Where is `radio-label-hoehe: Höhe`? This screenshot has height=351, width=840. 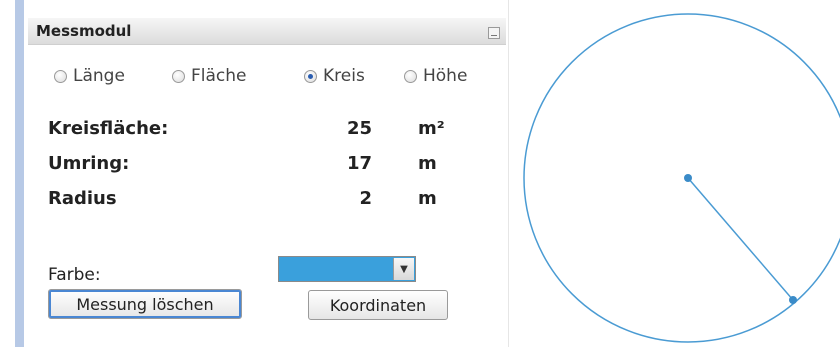
radio-label-hoehe: Höhe is located at coordinates (445, 76).